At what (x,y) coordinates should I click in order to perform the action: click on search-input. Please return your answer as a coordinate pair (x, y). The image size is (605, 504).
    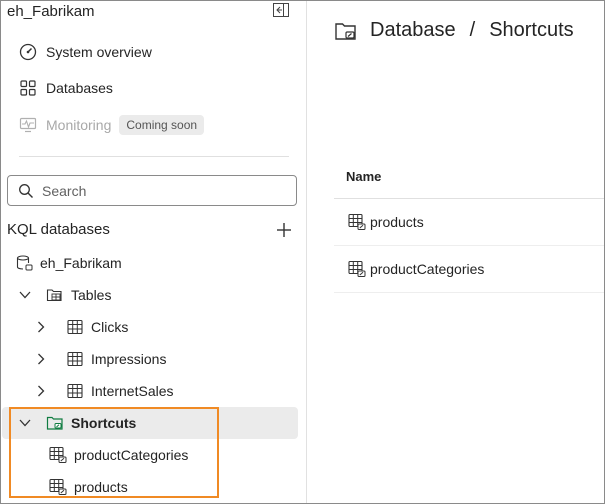
    Looking at the image, I should click on (162, 190).